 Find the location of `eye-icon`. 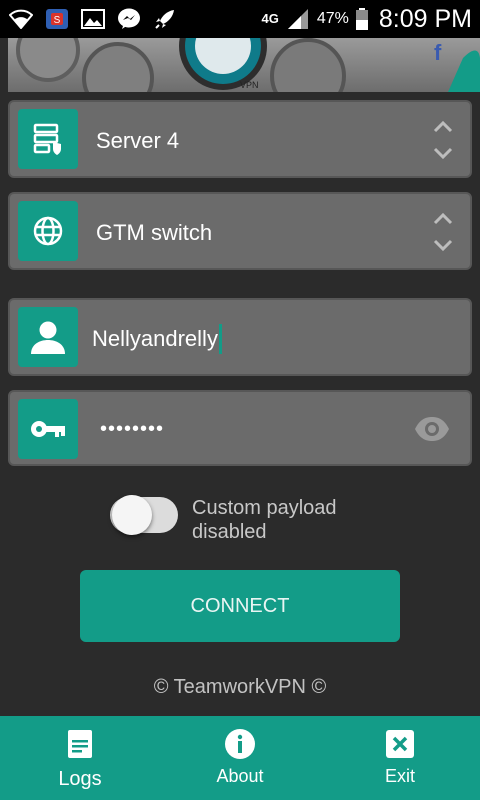

eye-icon is located at coordinates (432, 429).